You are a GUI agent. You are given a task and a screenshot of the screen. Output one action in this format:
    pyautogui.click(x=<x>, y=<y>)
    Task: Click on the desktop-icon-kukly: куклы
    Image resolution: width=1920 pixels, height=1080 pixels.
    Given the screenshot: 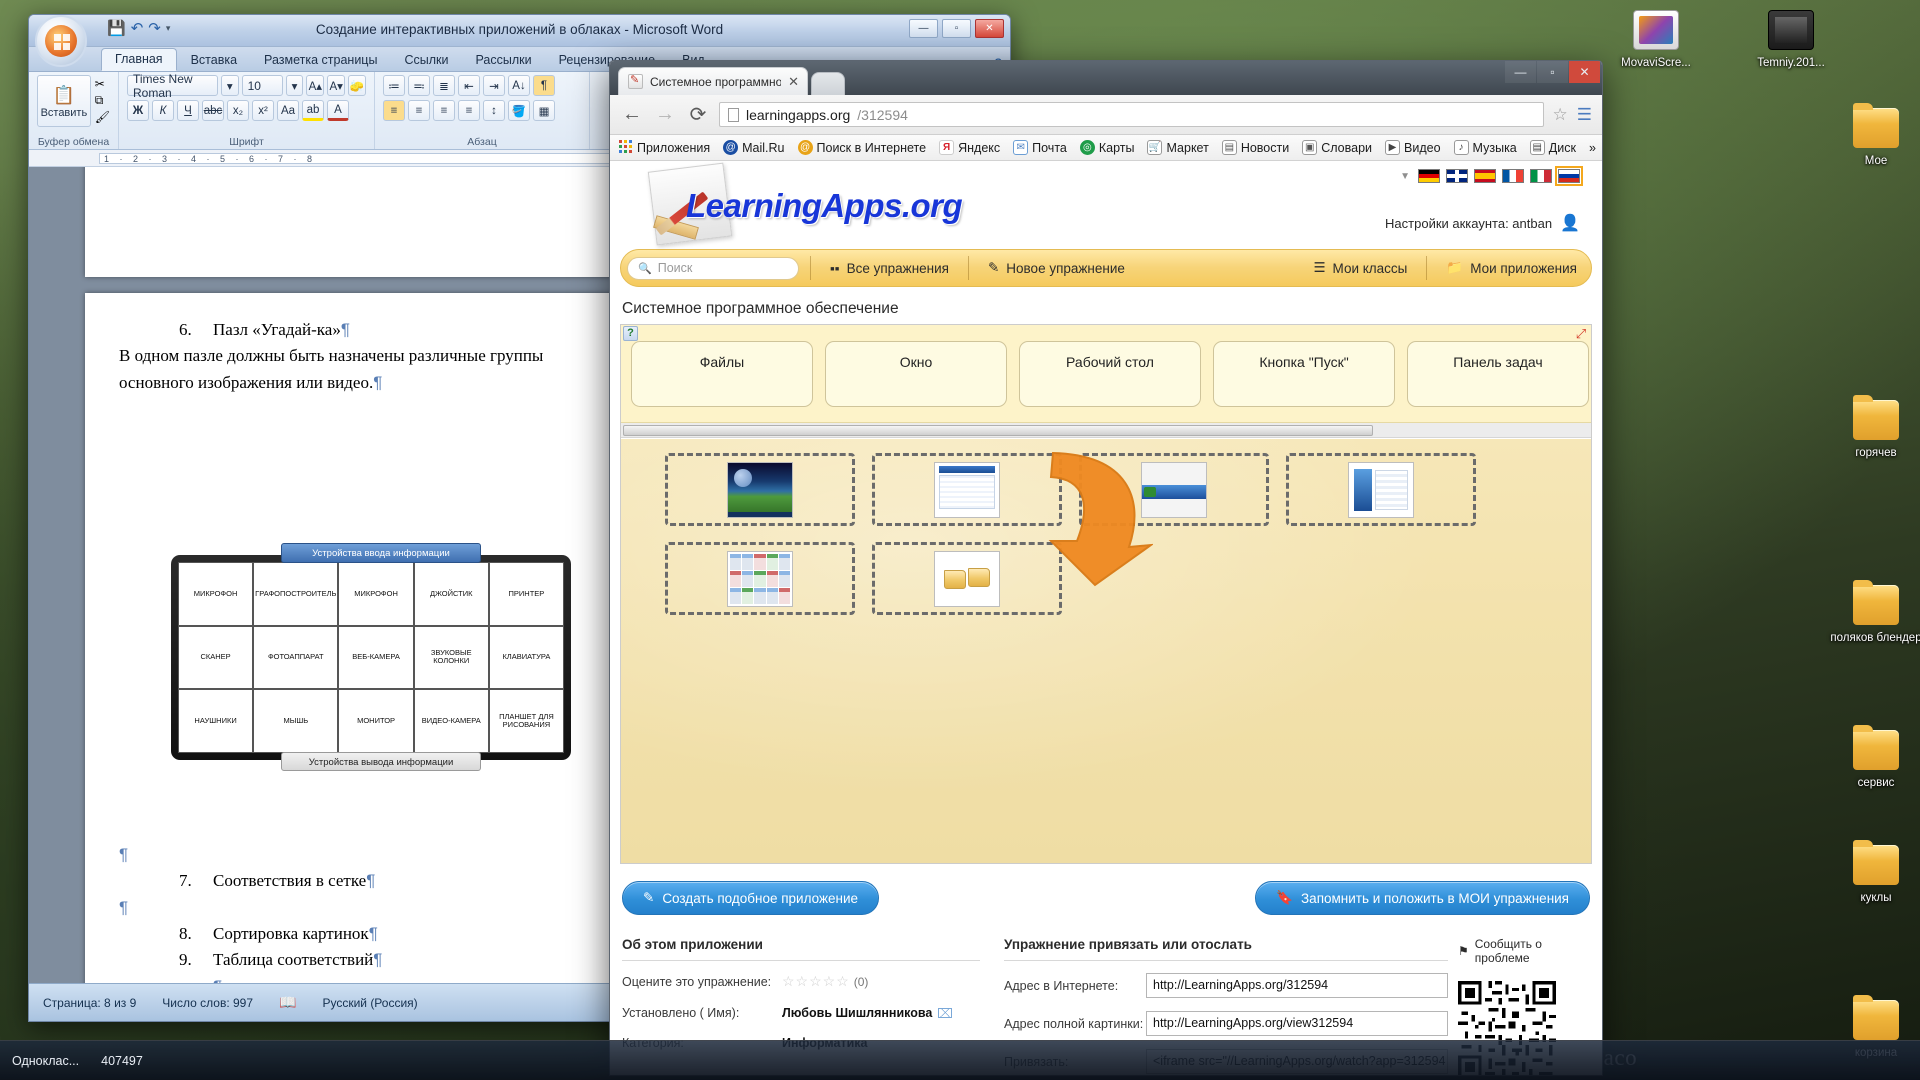 What is the action you would take?
    pyautogui.click(x=1875, y=873)
    